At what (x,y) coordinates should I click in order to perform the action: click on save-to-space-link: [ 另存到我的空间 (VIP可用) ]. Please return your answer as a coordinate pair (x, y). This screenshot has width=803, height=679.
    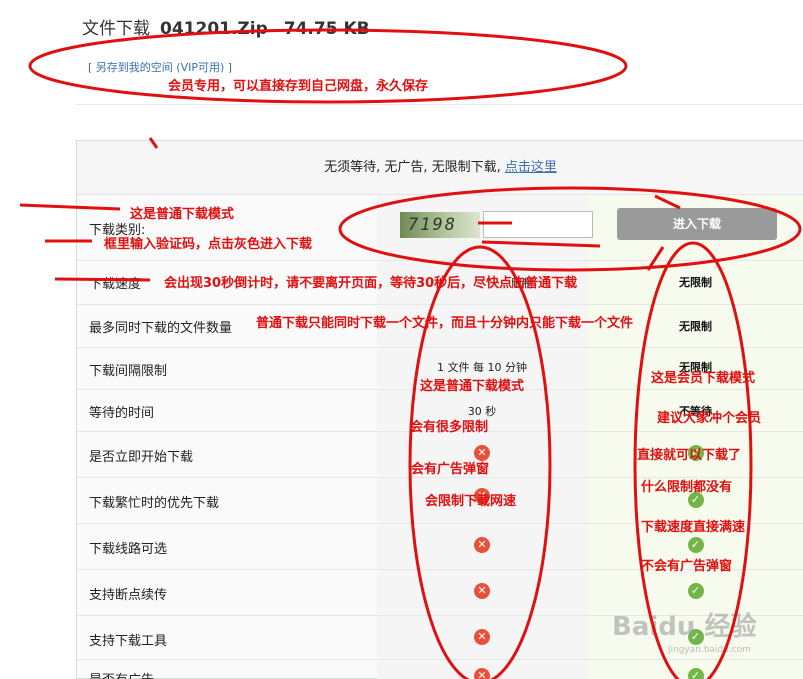
    Looking at the image, I should click on (160, 67).